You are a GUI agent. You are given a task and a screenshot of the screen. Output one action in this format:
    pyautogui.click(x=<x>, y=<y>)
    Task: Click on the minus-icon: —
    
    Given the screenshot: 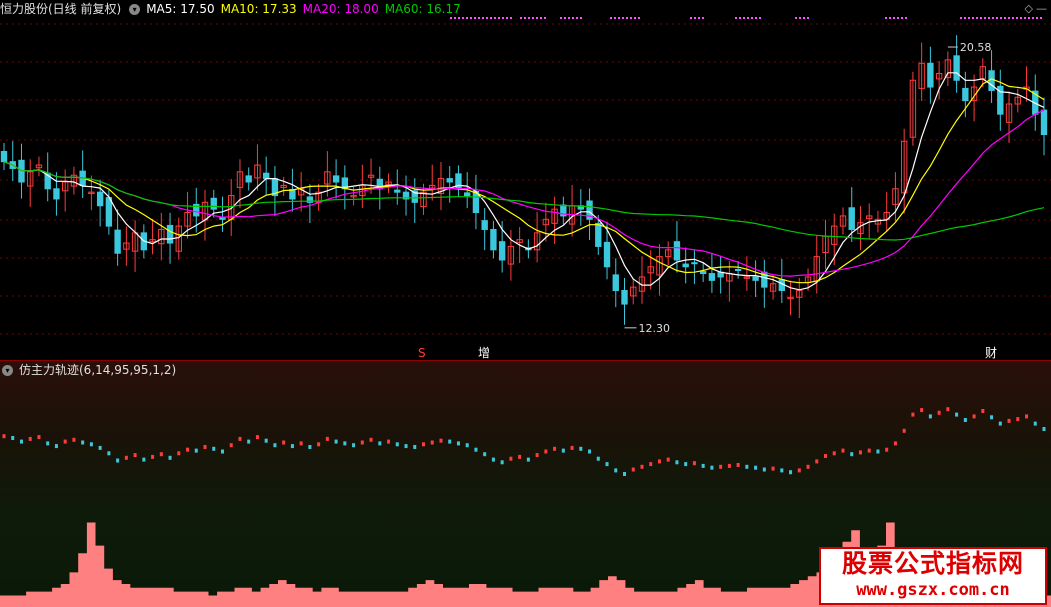 What is the action you would take?
    pyautogui.click(x=1041, y=8)
    